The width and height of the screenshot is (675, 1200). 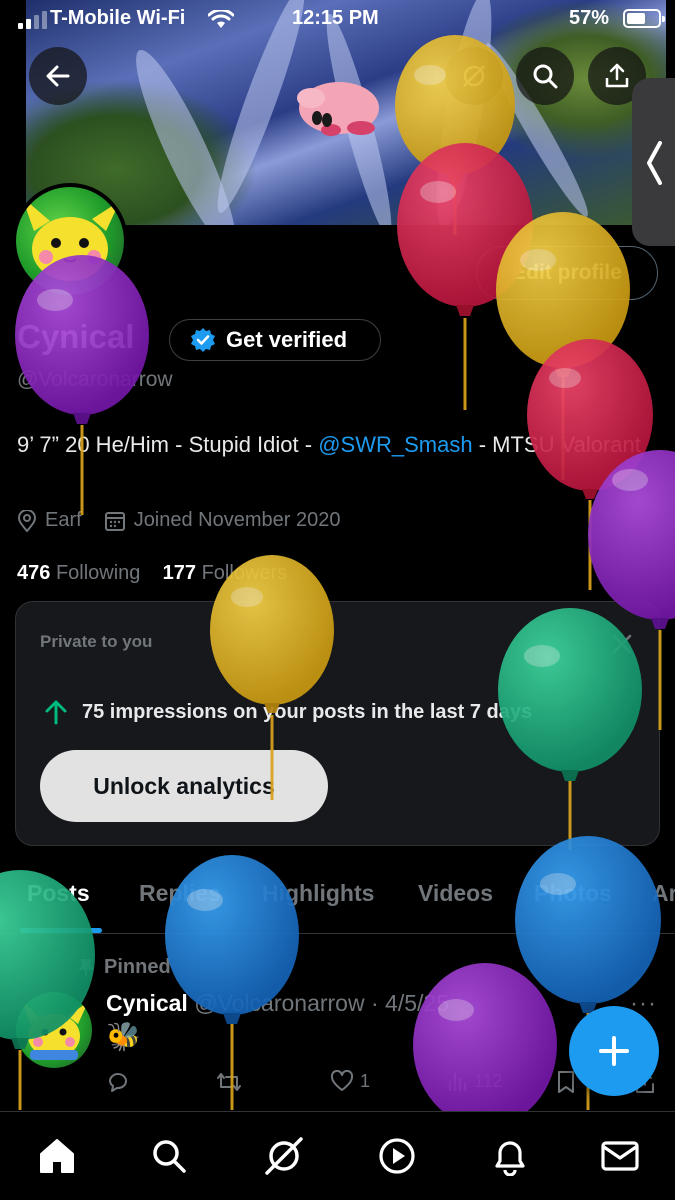 I want to click on tab-highlights: Highlights, so click(x=318, y=893).